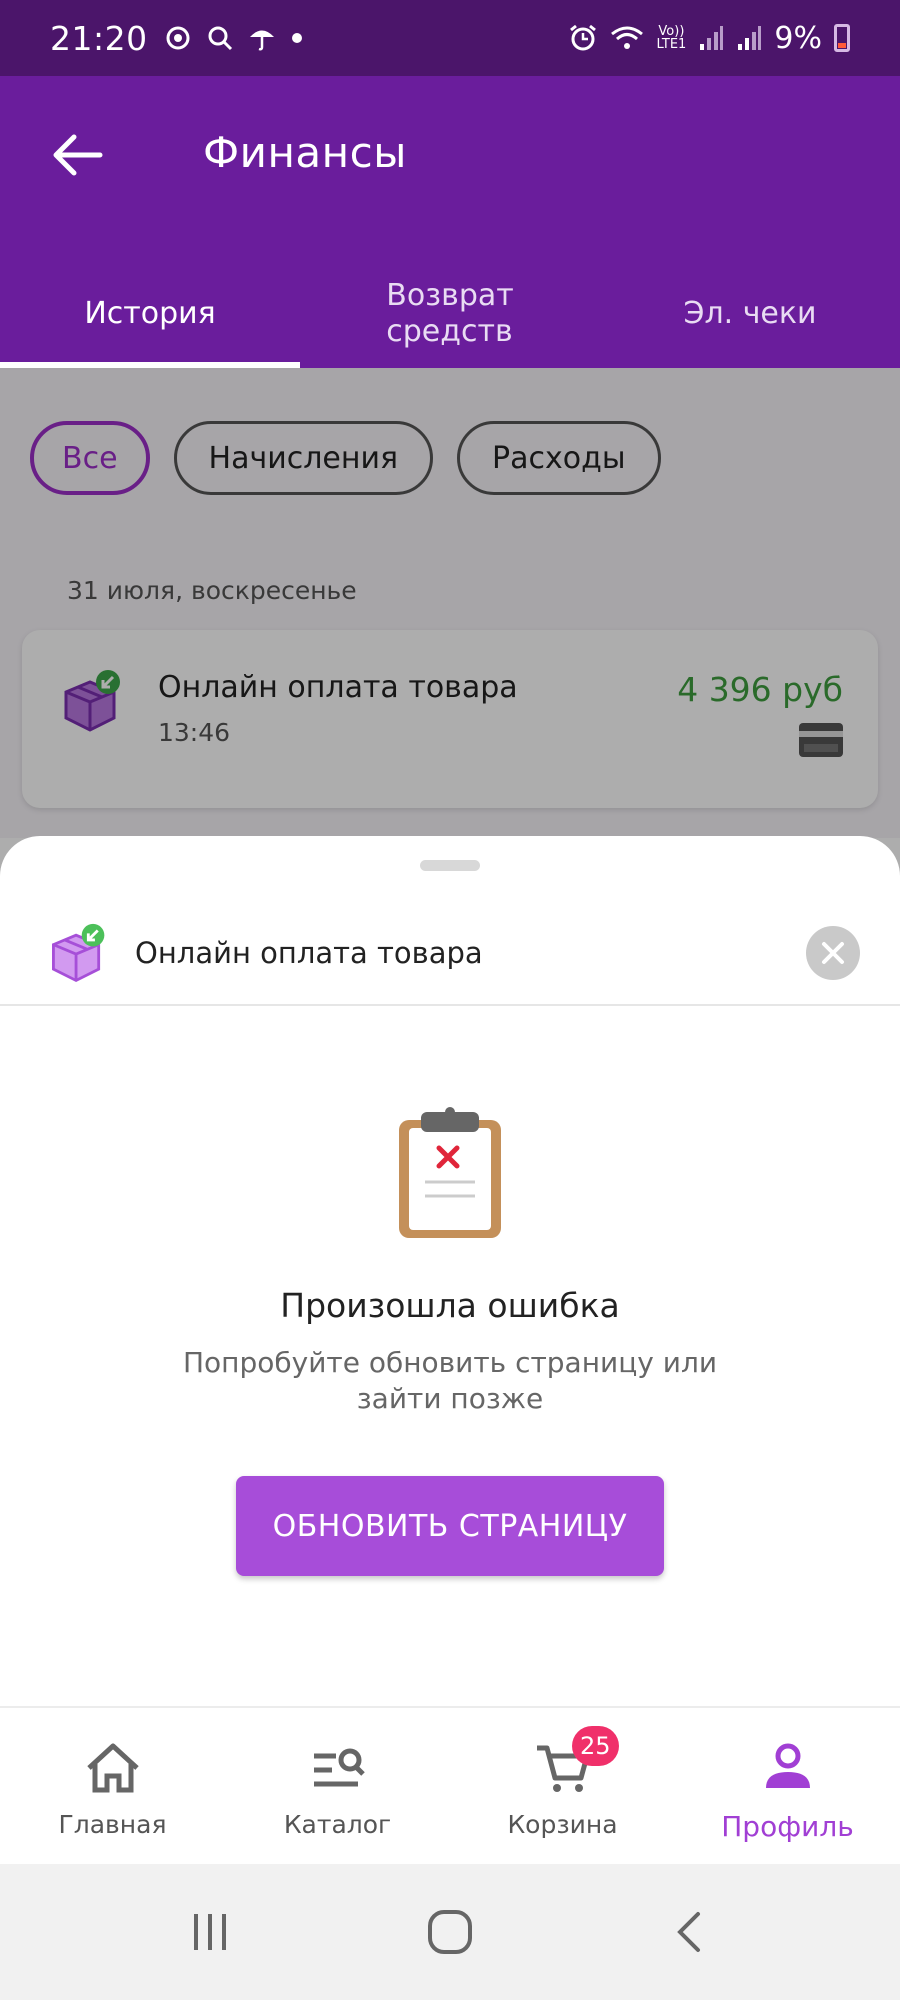 The width and height of the screenshot is (900, 2000). What do you see at coordinates (261, 40) in the screenshot?
I see `umbrella-icon` at bounding box center [261, 40].